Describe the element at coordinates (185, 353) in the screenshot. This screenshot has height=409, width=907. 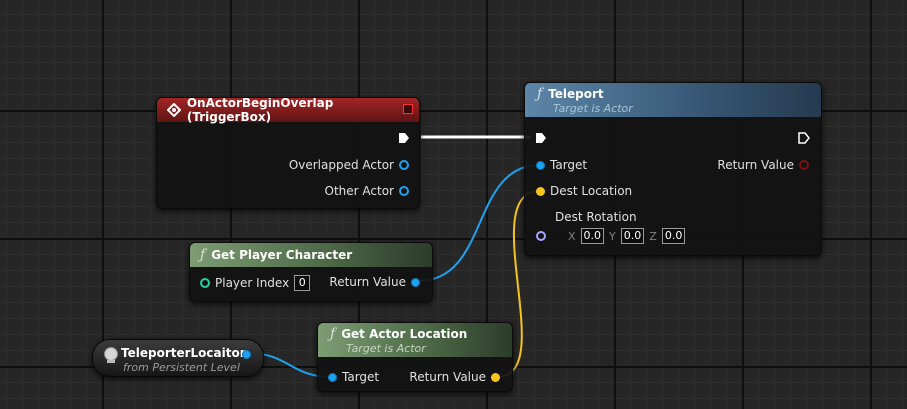
I see `variable-title: TeleporterLocaiton` at that location.